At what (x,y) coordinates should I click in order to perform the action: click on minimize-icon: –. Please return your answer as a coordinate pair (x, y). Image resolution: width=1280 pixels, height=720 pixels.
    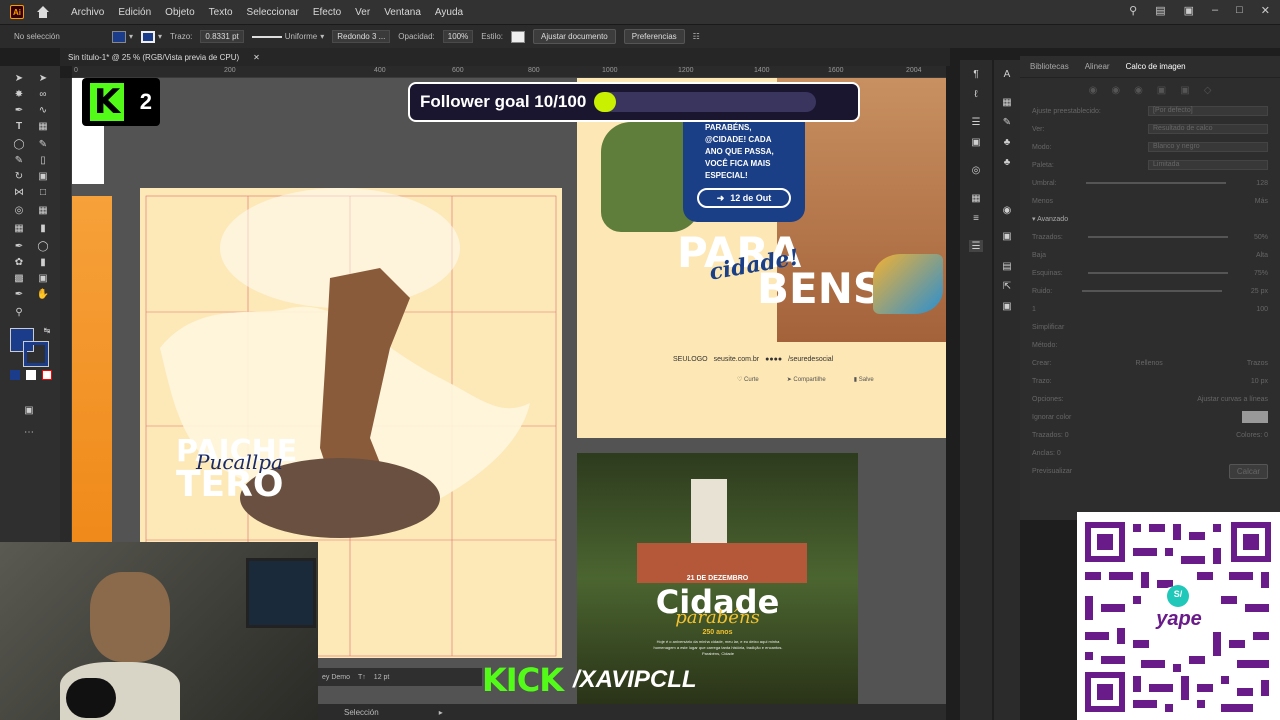
    Looking at the image, I should click on (1215, 10).